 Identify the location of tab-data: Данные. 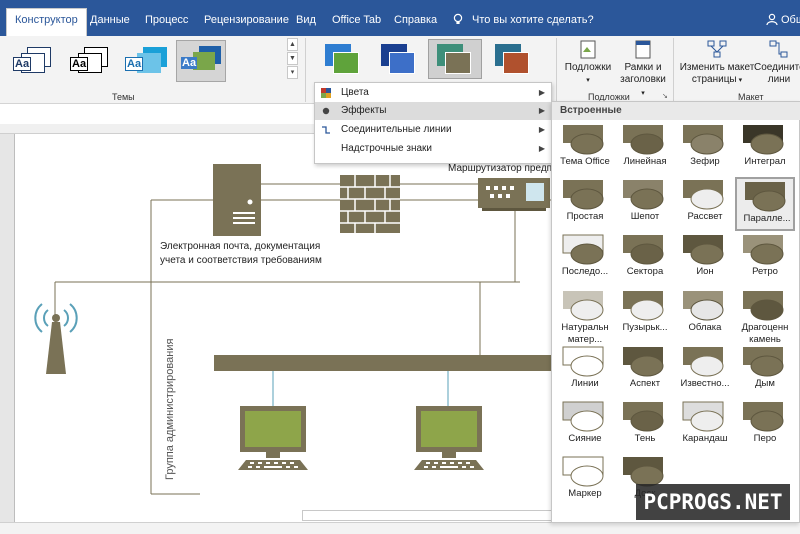
(110, 22).